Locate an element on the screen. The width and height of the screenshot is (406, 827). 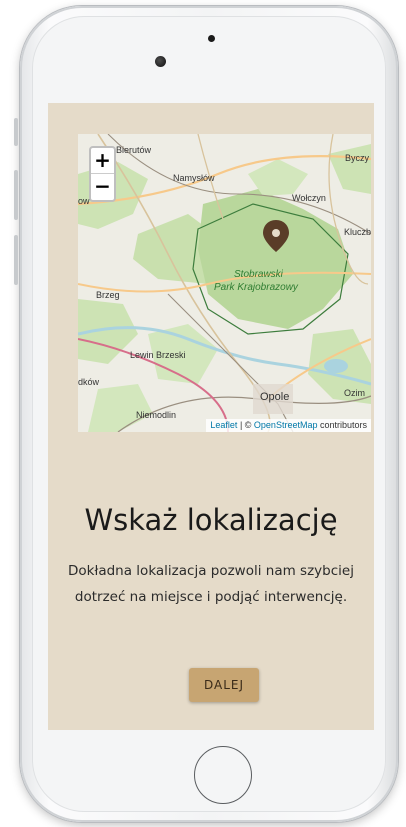
map-place-brzeg: Brzeg is located at coordinates (108, 295).